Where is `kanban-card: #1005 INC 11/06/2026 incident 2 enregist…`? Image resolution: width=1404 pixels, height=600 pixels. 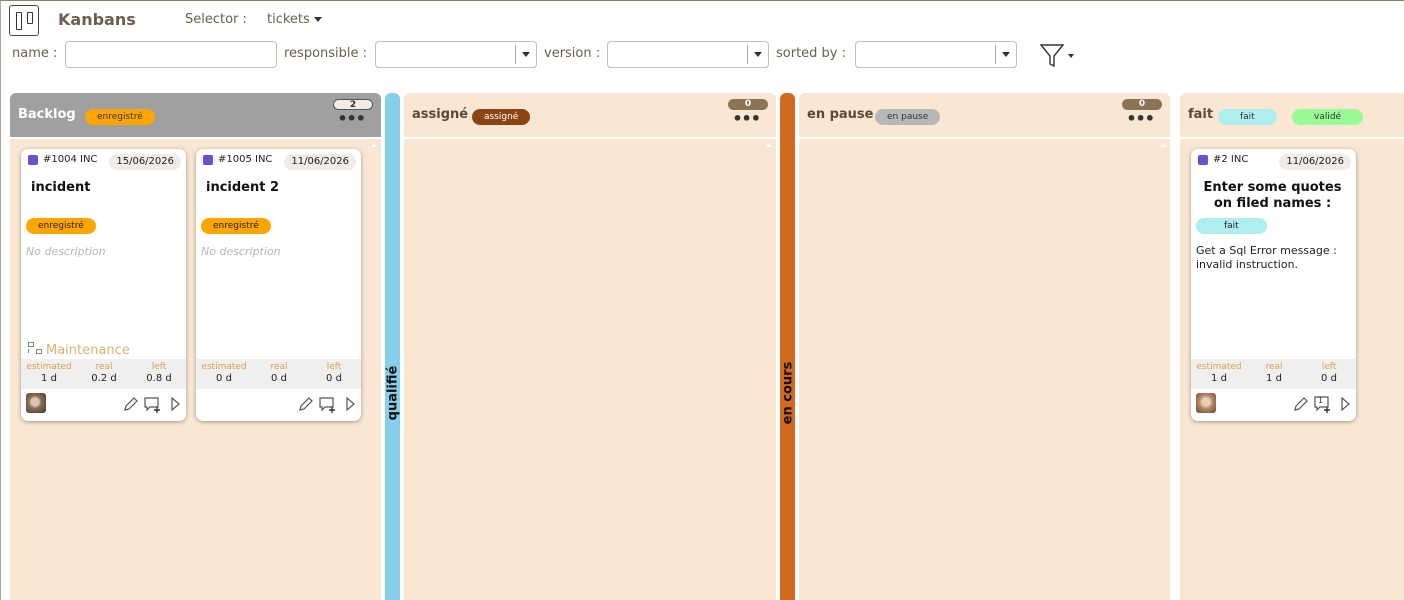 kanban-card: #1005 INC 11/06/2026 incident 2 enregist… is located at coordinates (278, 285).